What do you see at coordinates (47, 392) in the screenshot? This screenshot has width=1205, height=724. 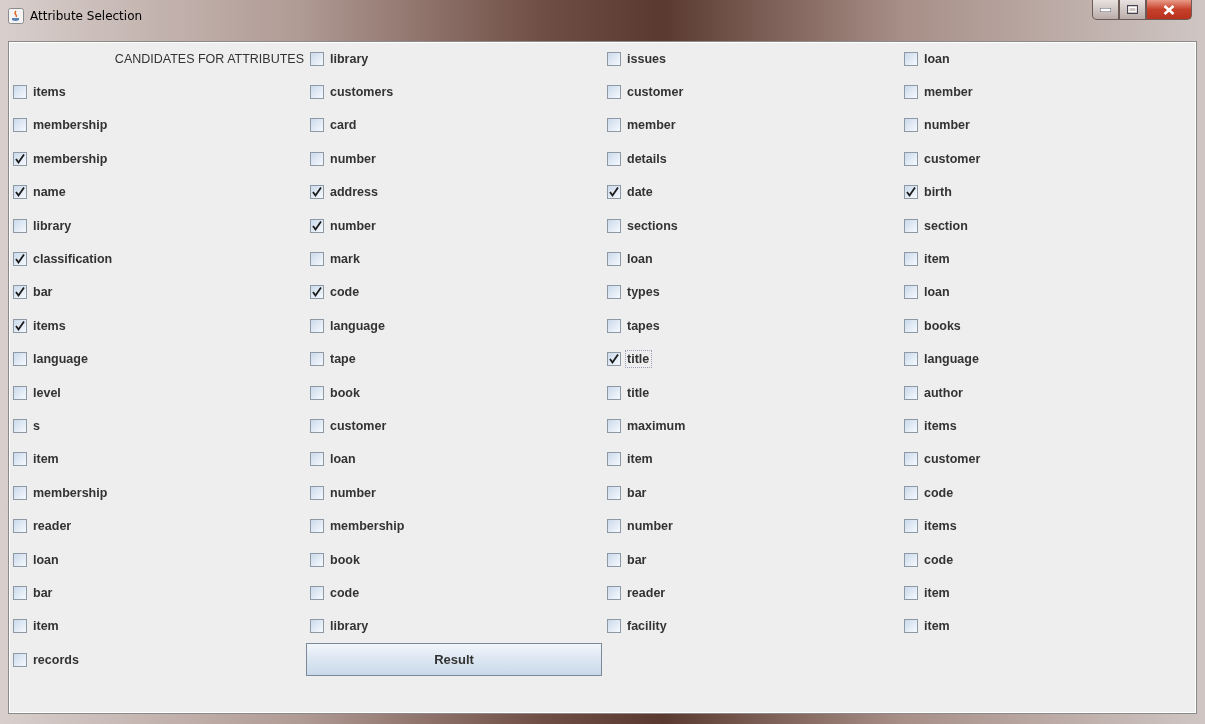 I see `checkbox-label: level` at bounding box center [47, 392].